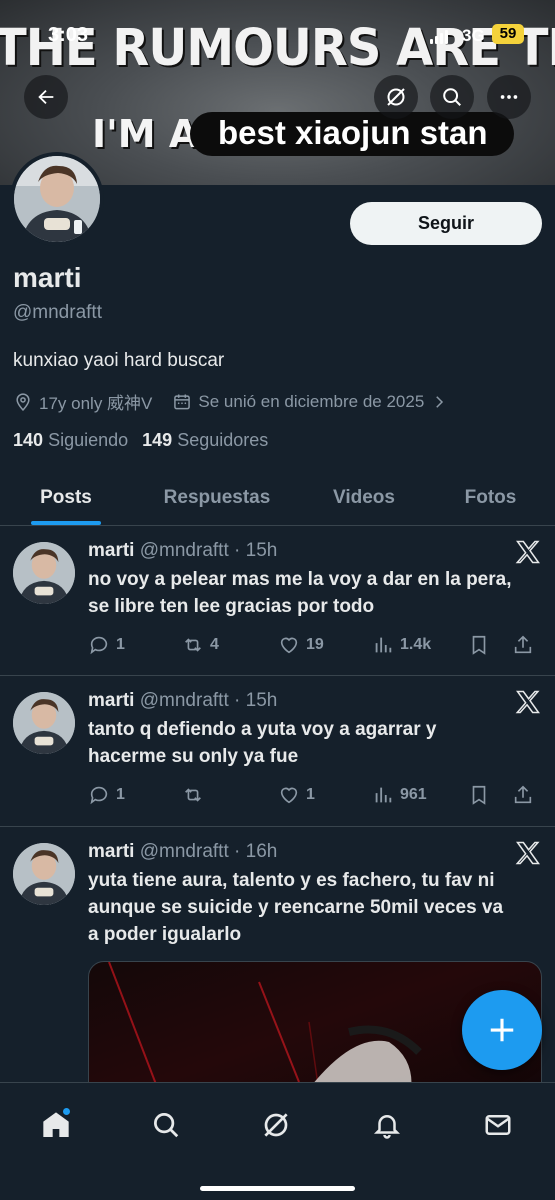 This screenshot has height=1200, width=555. What do you see at coordinates (508, 34) in the screenshot?
I see `battery-level: 59` at bounding box center [508, 34].